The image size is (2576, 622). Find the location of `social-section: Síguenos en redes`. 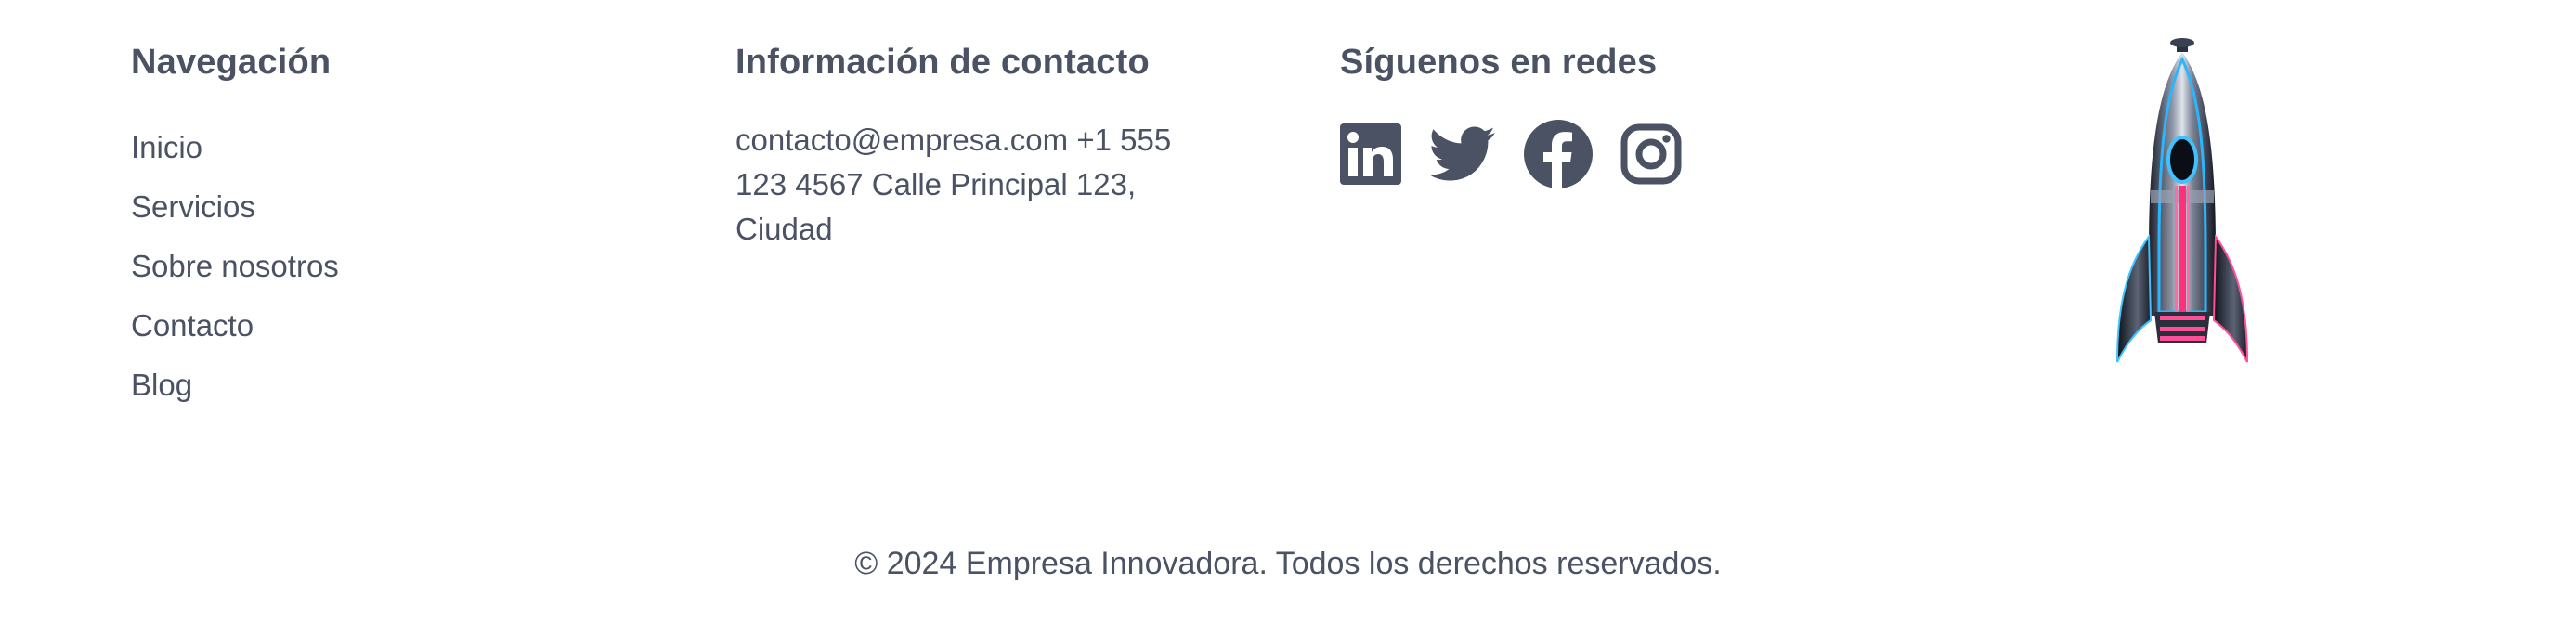

social-section: Síguenos en redes is located at coordinates (1525, 115).